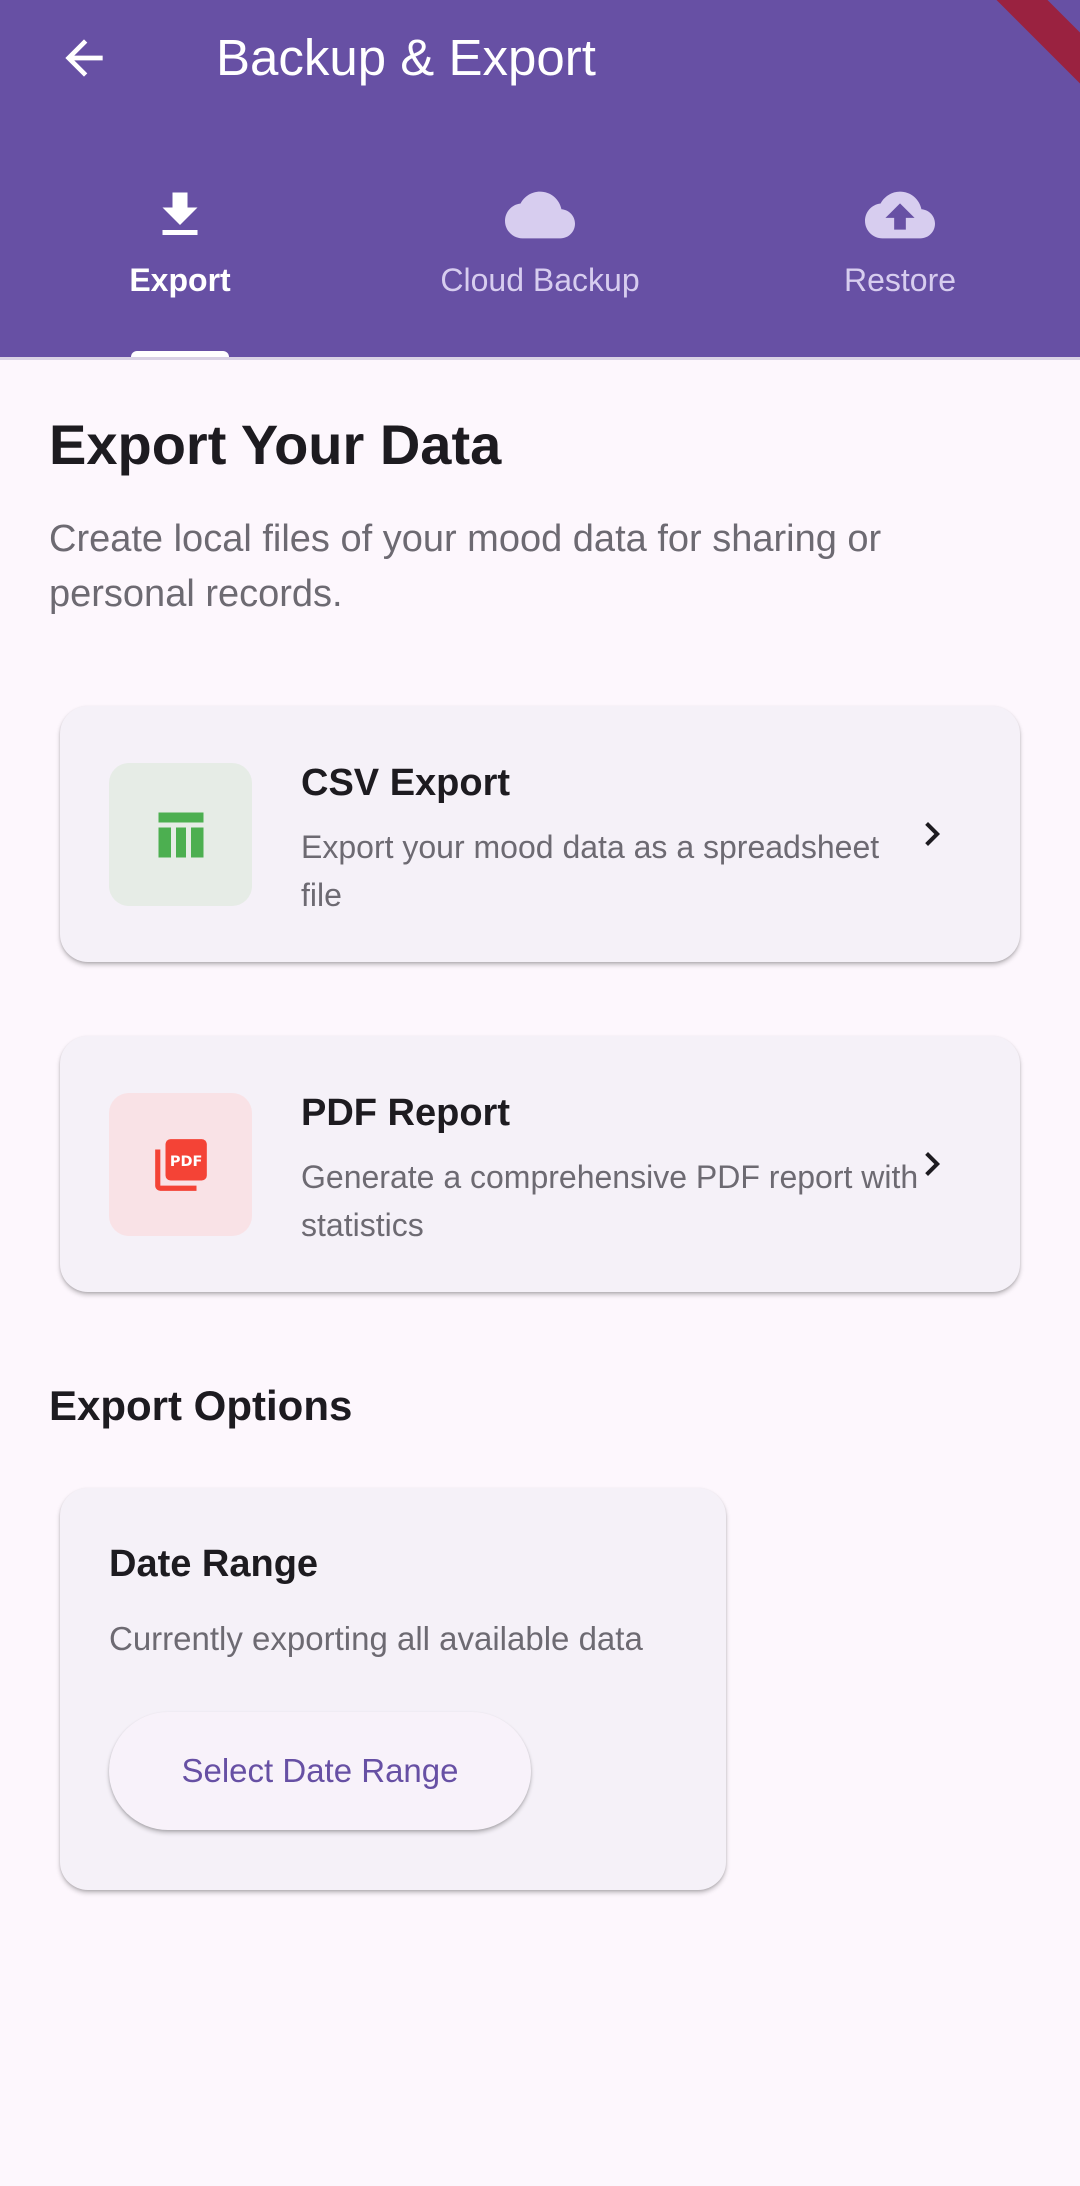 The width and height of the screenshot is (1080, 2186). What do you see at coordinates (900, 215) in the screenshot?
I see `cloud-upload-icon` at bounding box center [900, 215].